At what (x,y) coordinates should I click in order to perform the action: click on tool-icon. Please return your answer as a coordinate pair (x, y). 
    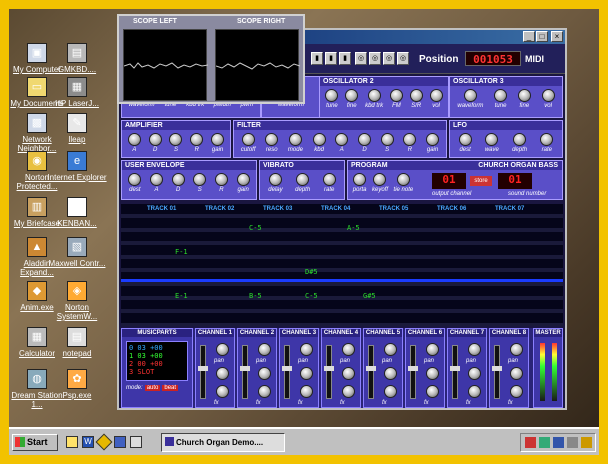
    Looking at the image, I should click on (120, 442).